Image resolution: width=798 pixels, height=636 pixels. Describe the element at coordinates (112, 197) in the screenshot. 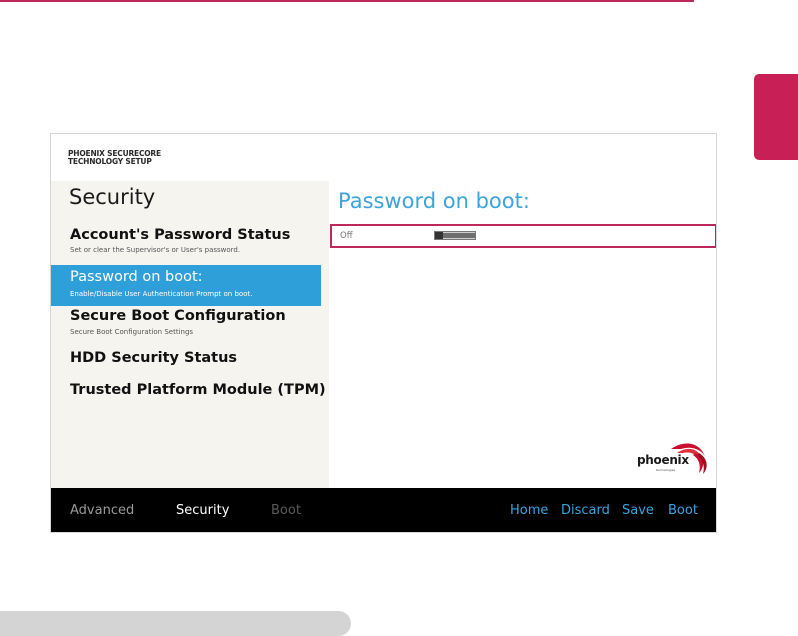

I see `section-title: Security` at that location.